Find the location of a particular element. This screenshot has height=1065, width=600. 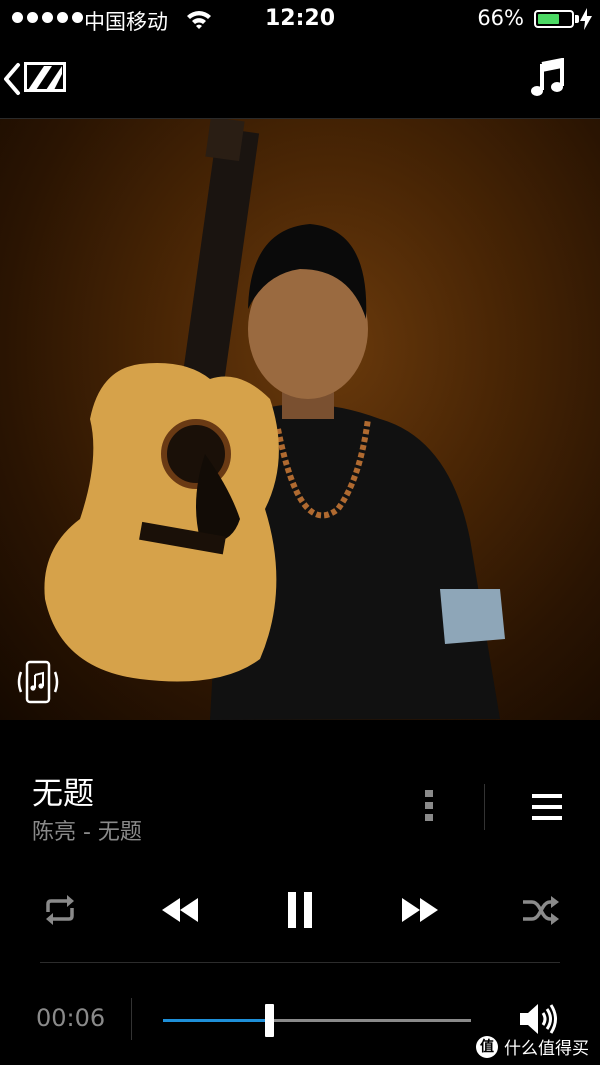

elapsed-time: 00:06 is located at coordinates (71, 1018).